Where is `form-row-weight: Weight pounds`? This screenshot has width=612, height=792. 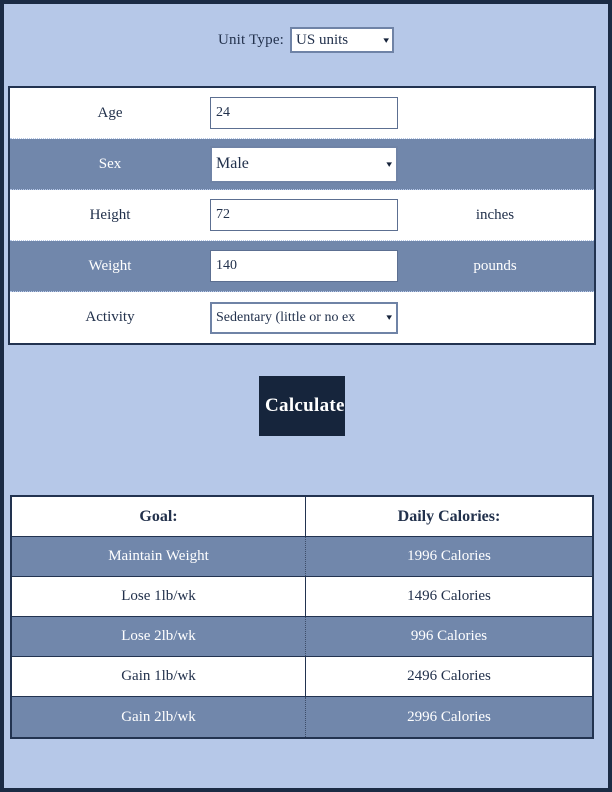 form-row-weight: Weight pounds is located at coordinates (302, 266).